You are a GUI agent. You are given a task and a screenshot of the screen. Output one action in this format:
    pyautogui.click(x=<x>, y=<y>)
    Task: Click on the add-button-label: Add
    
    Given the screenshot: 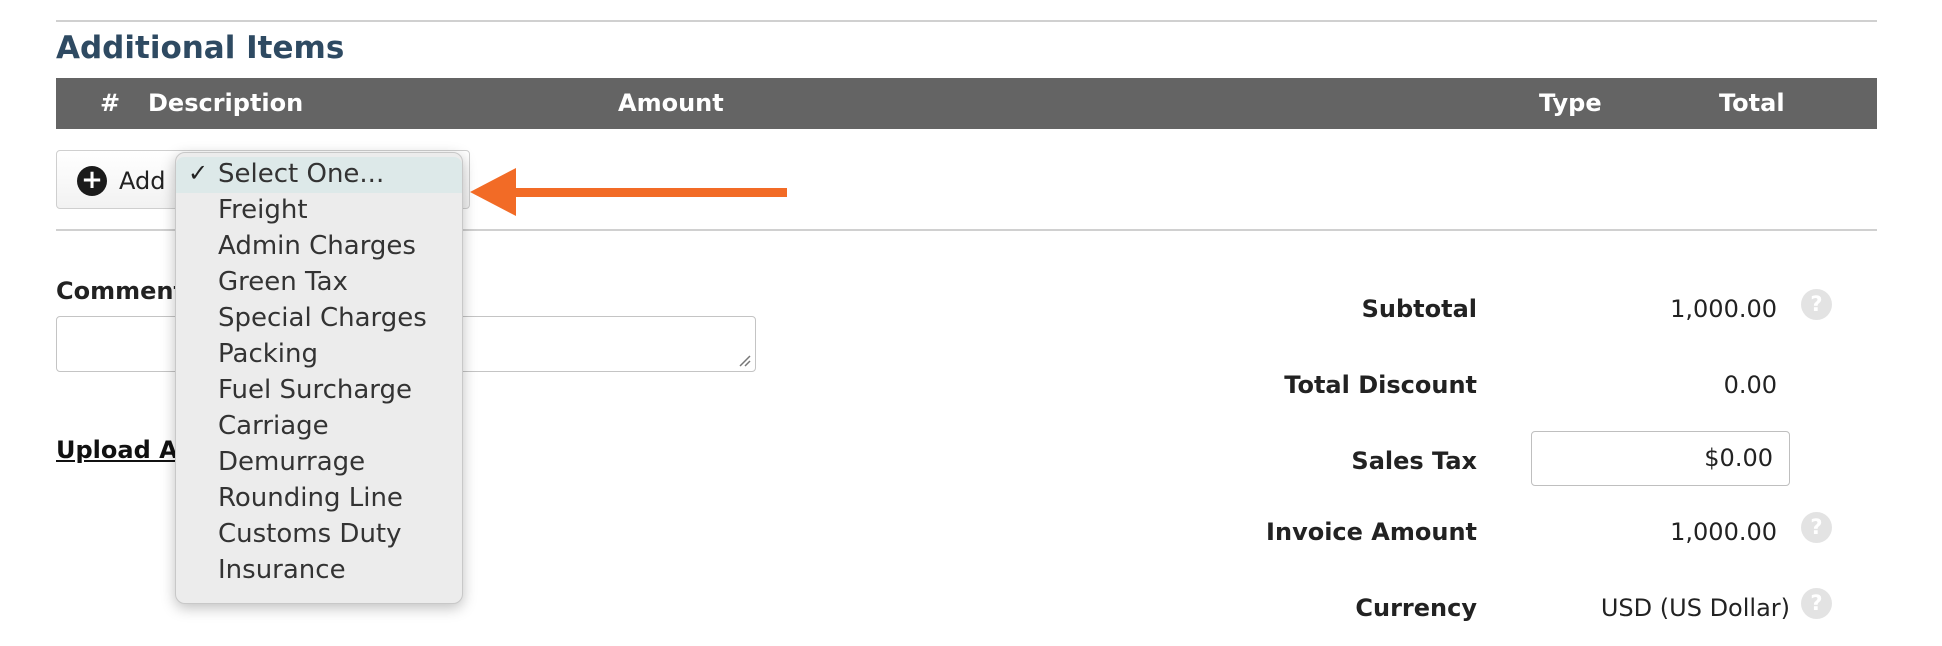 What is the action you would take?
    pyautogui.click(x=142, y=181)
    